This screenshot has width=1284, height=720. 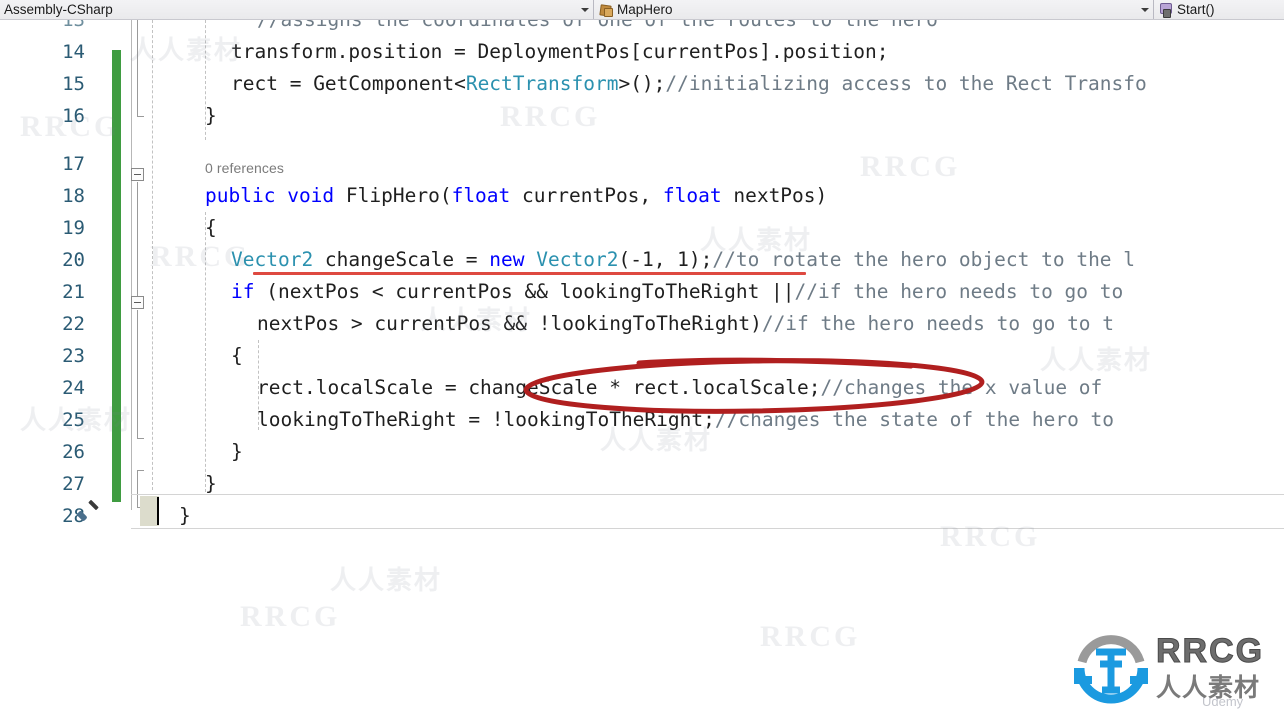 I want to click on line-number: 15, so click(x=73, y=84).